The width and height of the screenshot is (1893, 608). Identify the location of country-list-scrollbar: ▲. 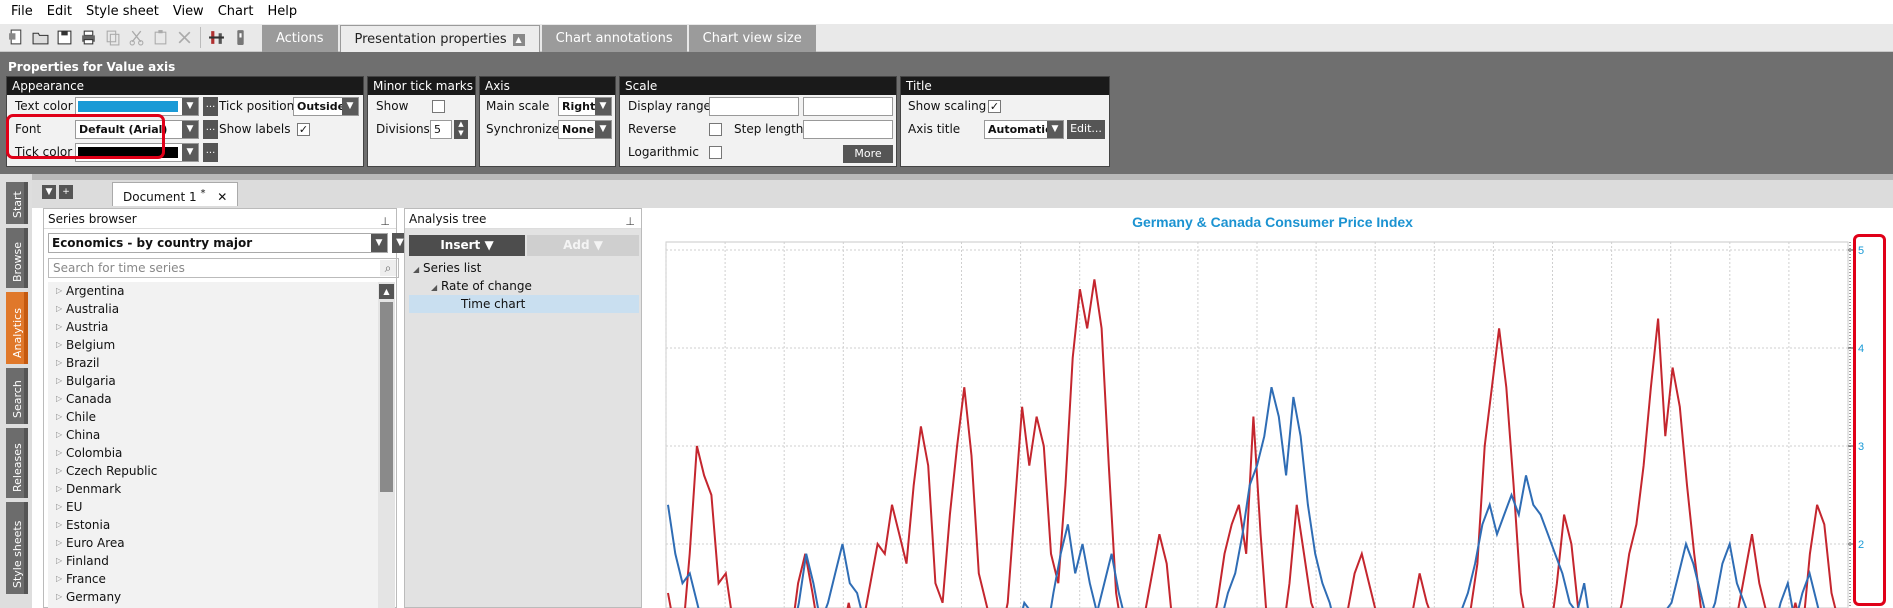
(386, 445).